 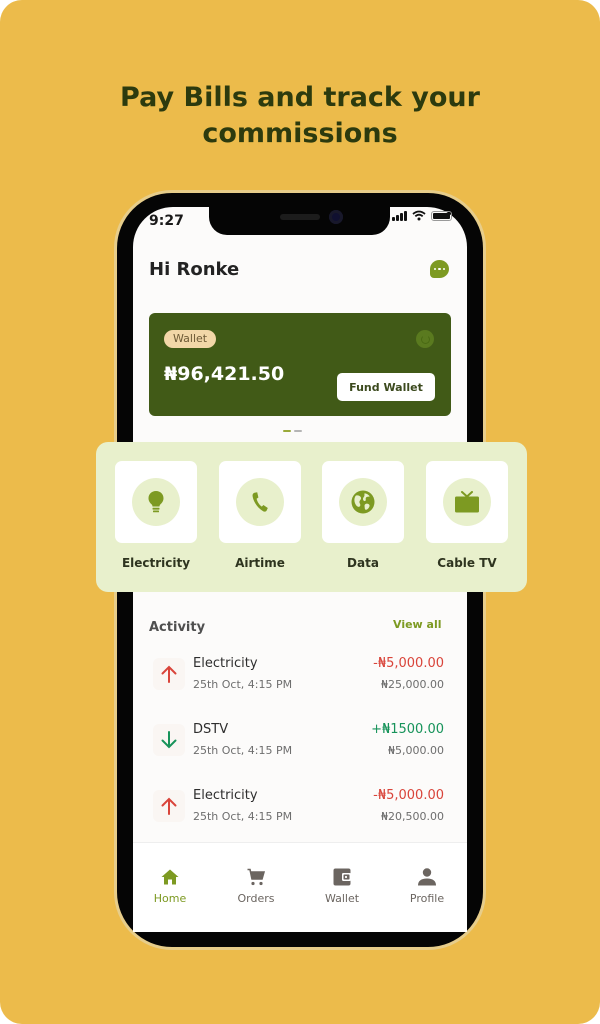 What do you see at coordinates (425, 339) in the screenshot?
I see `refresh-icon` at bounding box center [425, 339].